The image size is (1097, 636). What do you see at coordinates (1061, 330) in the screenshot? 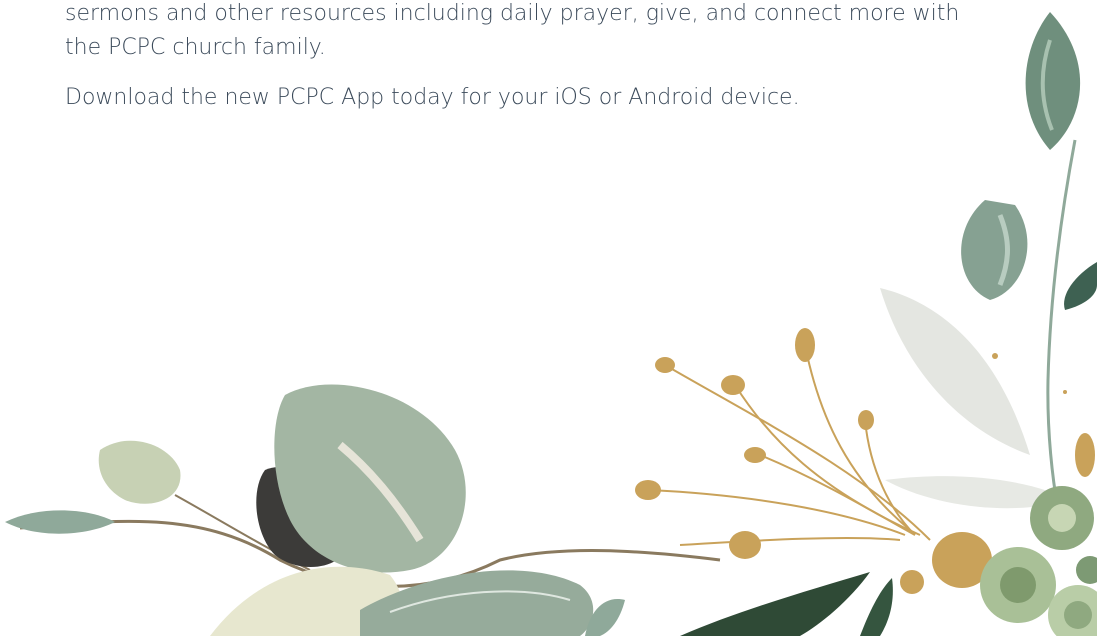
I see `right-stem` at bounding box center [1061, 330].